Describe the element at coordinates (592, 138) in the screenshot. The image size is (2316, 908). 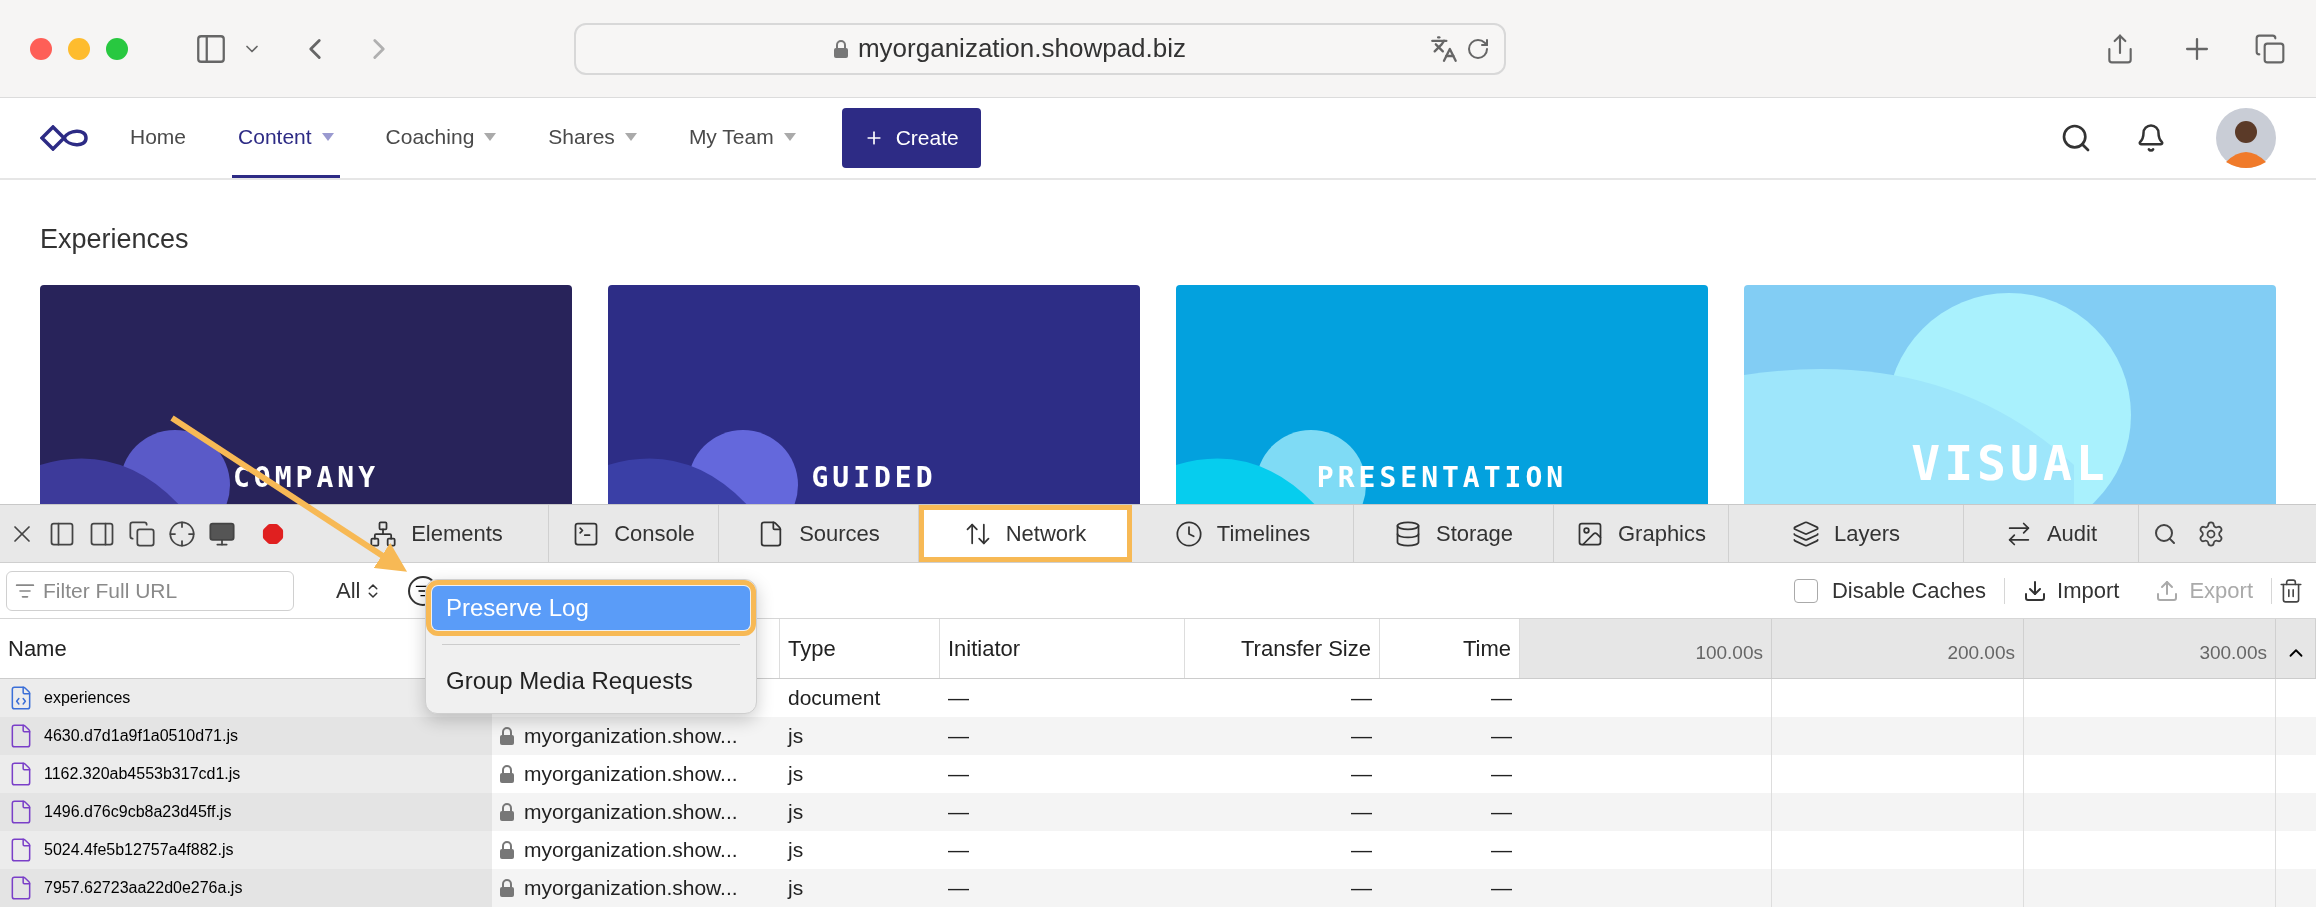
I see `nav-item: Shares` at that location.